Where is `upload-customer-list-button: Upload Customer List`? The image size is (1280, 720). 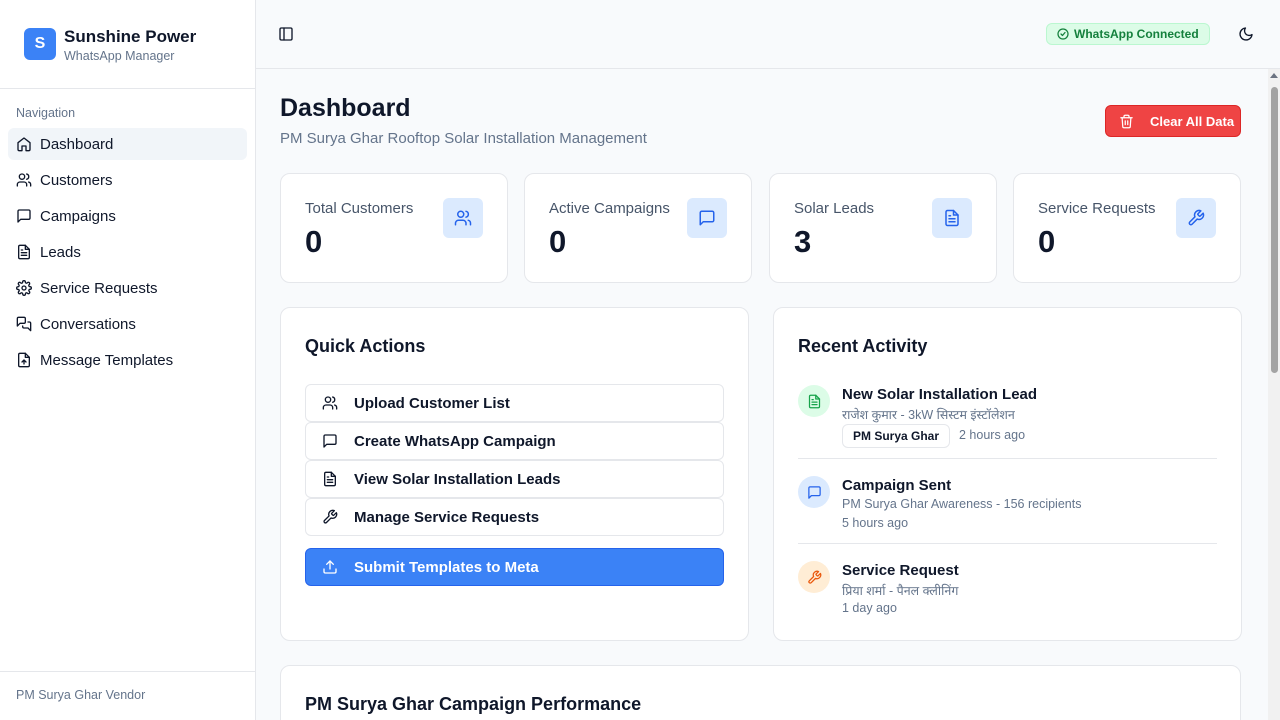
upload-customer-list-button: Upload Customer List is located at coordinates (514, 403).